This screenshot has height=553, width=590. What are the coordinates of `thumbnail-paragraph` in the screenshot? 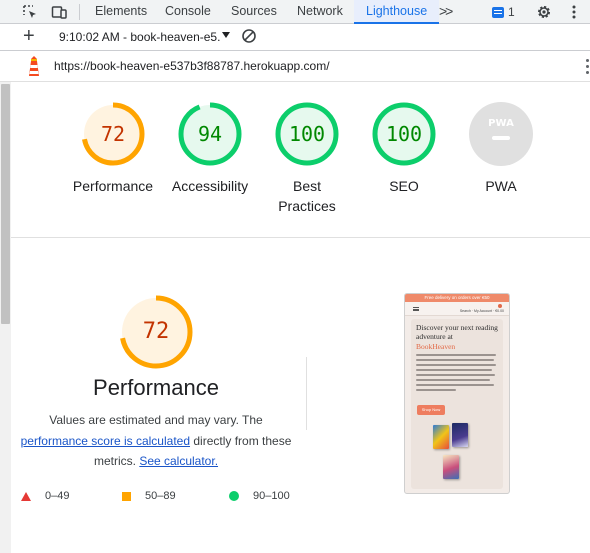 It's located at (456, 374).